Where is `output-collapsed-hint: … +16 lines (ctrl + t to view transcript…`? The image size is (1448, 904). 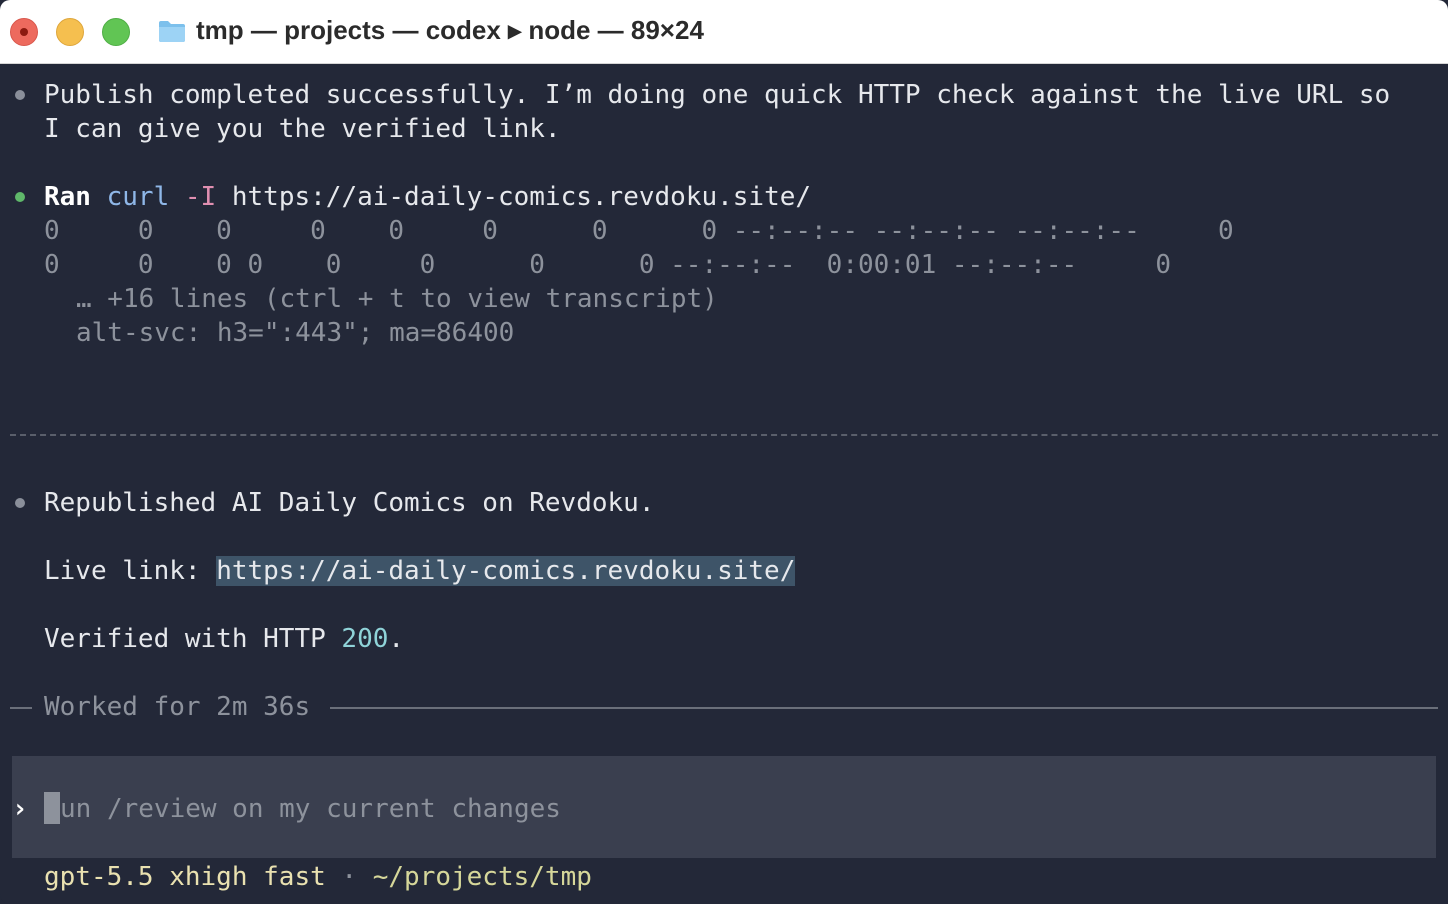 output-collapsed-hint: … +16 lines (ctrl + t to view transcript… is located at coordinates (397, 299).